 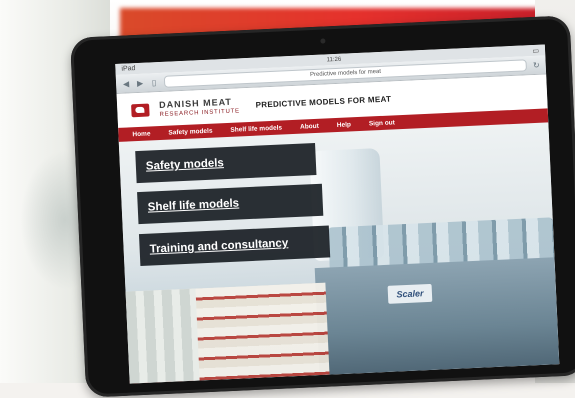 What do you see at coordinates (185, 165) in the screenshot?
I see `safety-models-label: Safety models` at bounding box center [185, 165].